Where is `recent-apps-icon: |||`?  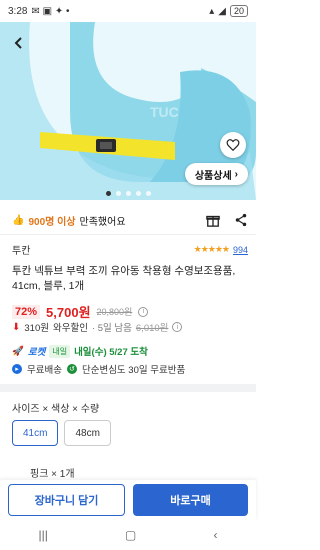 recent-apps-icon: ||| is located at coordinates (43, 535).